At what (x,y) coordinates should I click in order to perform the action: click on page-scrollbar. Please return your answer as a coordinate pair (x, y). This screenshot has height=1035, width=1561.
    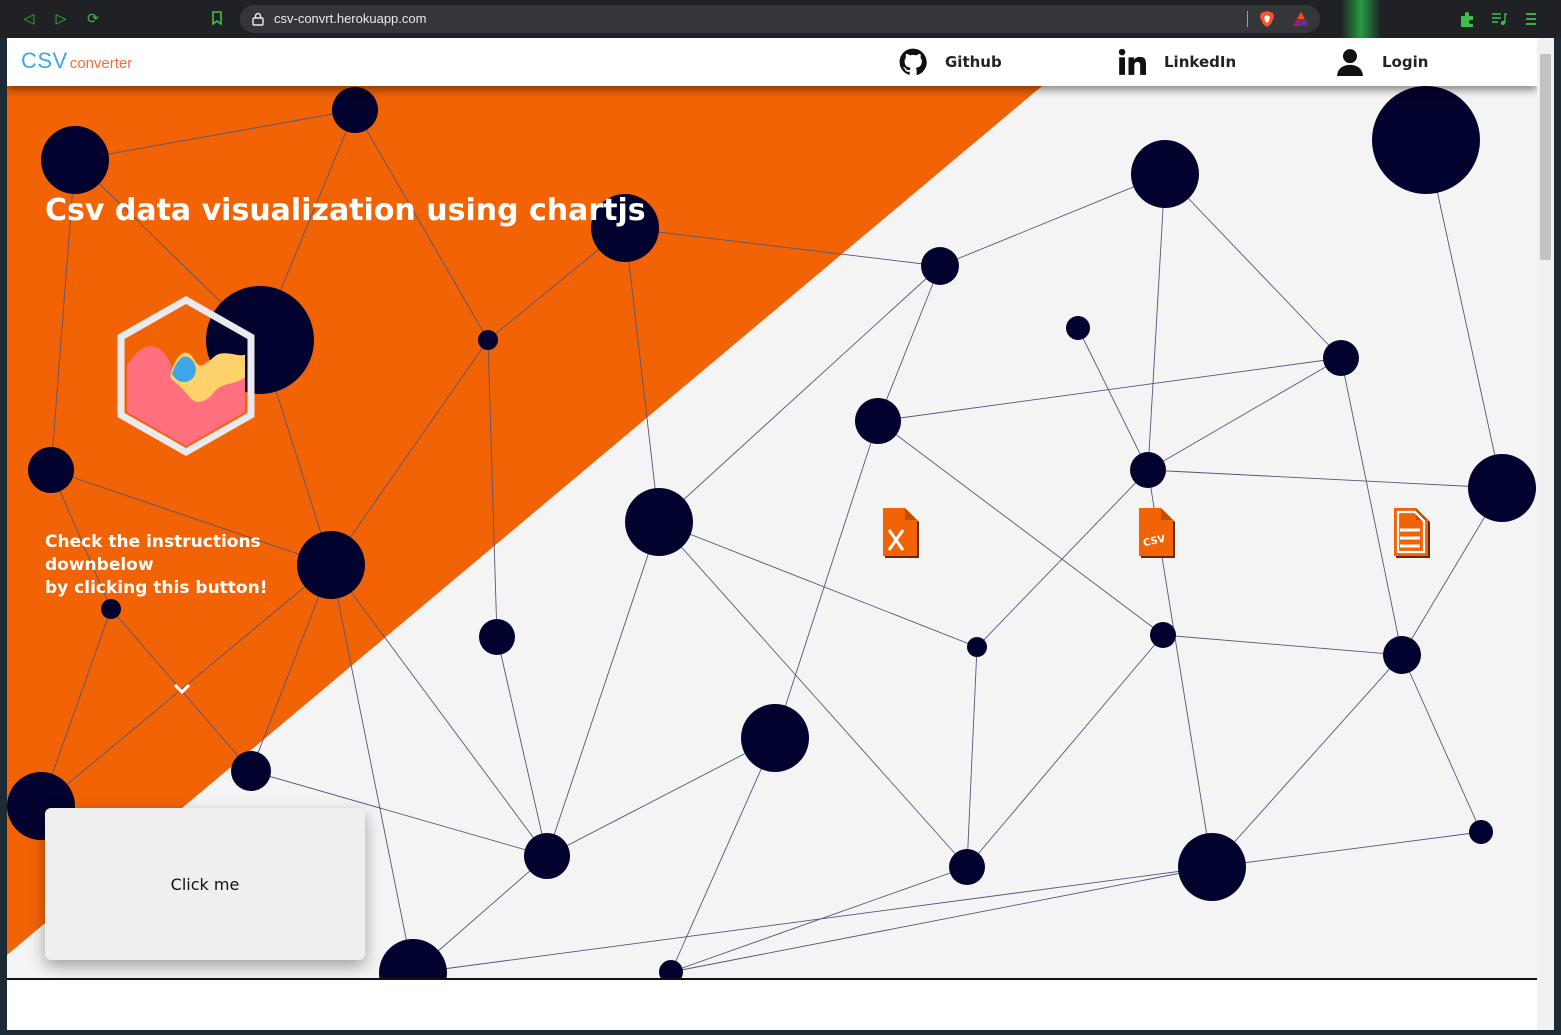
    Looking at the image, I should click on (1545, 534).